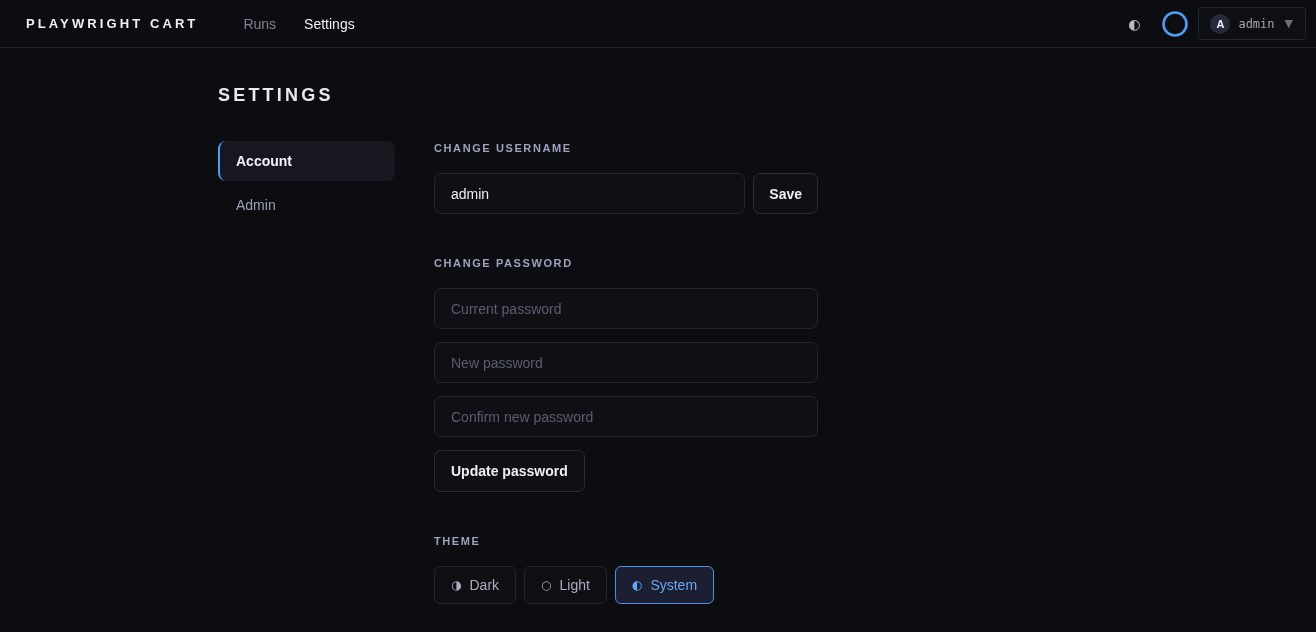 Image resolution: width=1316 pixels, height=632 pixels. Describe the element at coordinates (457, 541) in the screenshot. I see `section-heading: THEME` at that location.